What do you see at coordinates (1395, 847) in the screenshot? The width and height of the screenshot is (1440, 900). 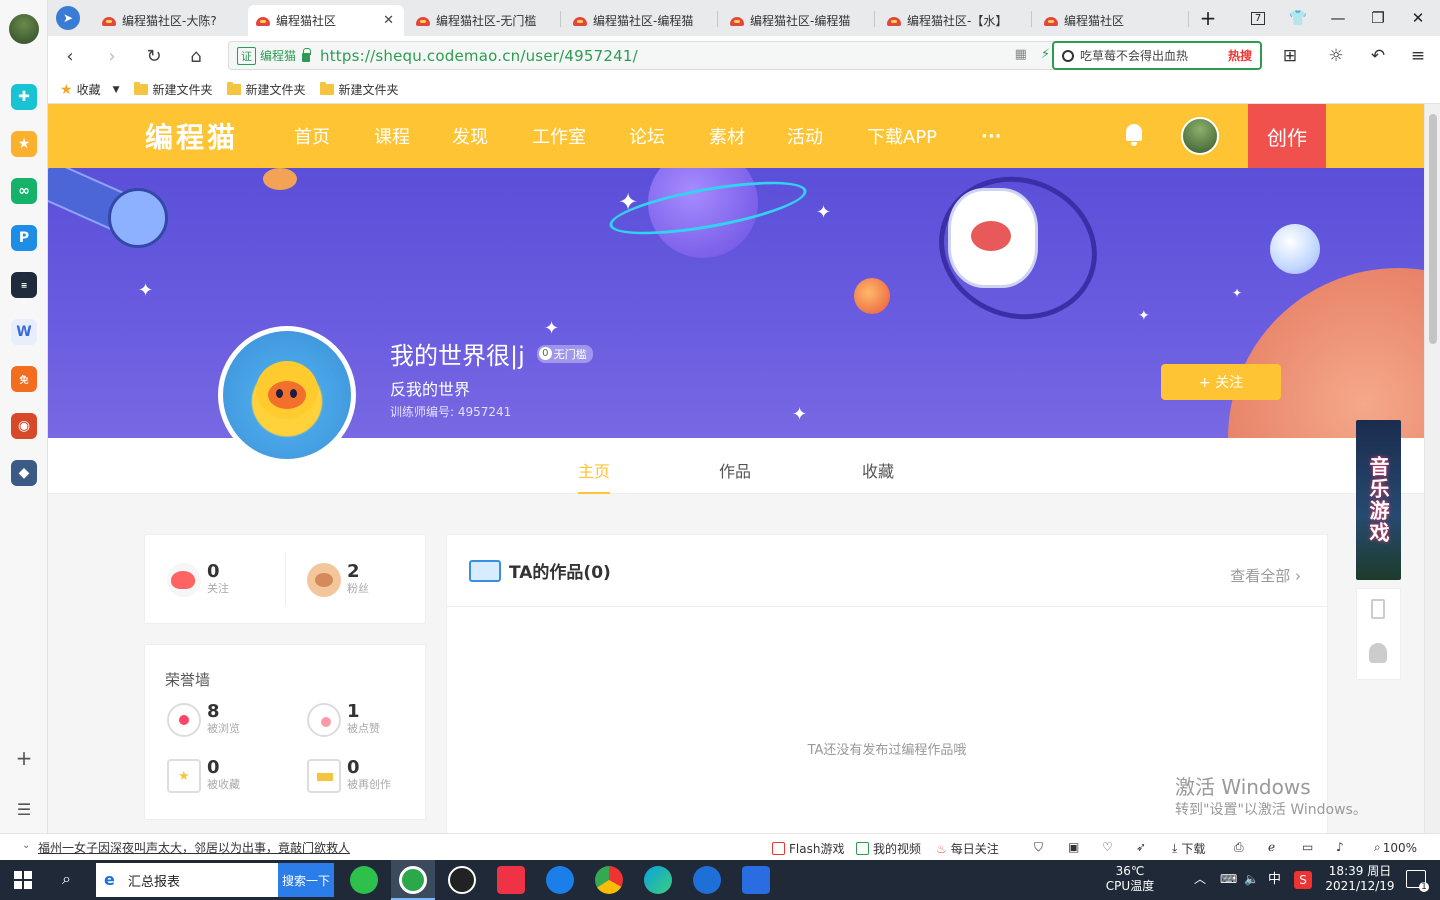 I see `zoom-level: ⌕ 100%` at bounding box center [1395, 847].